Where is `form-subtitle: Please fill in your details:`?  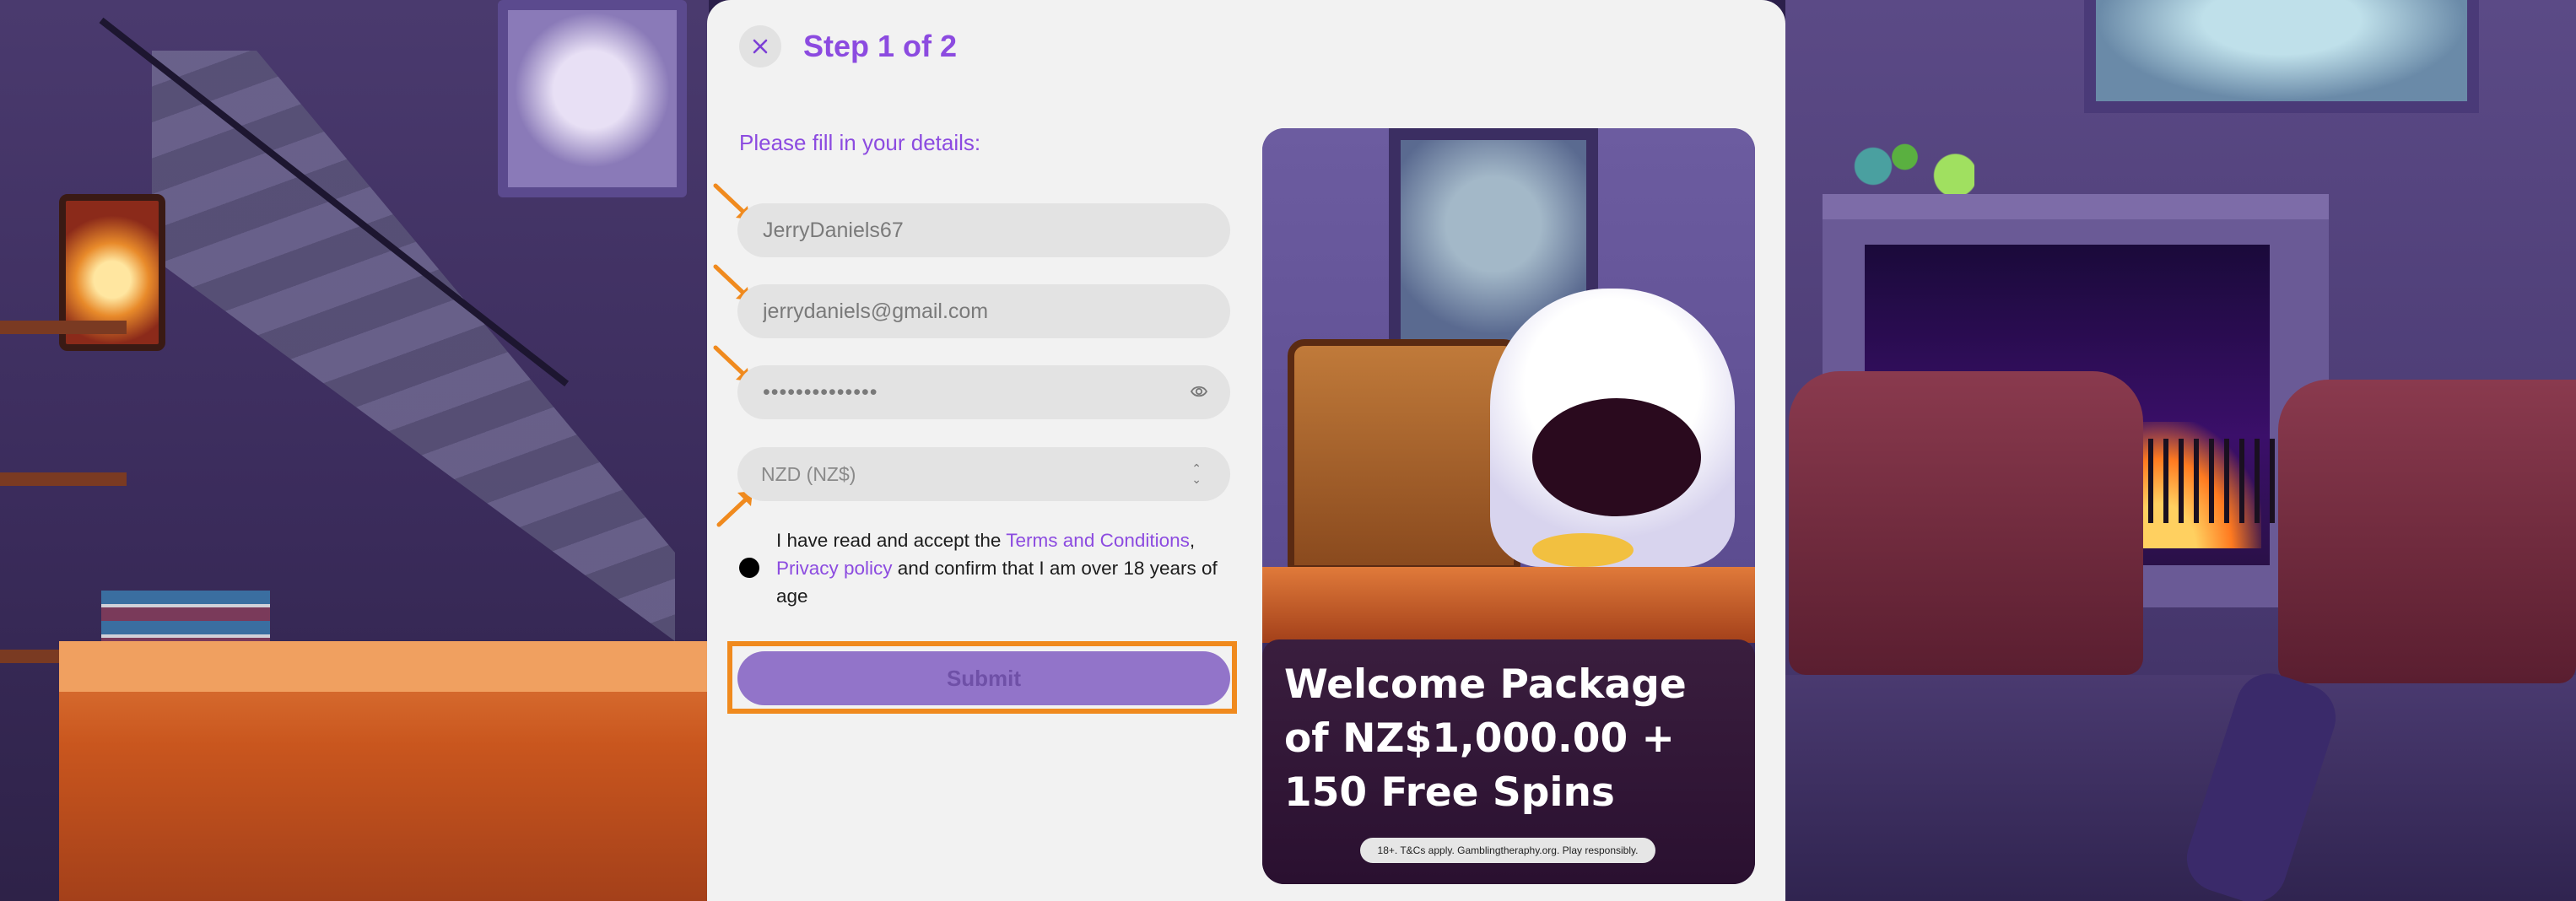 form-subtitle: Please fill in your details: is located at coordinates (860, 142).